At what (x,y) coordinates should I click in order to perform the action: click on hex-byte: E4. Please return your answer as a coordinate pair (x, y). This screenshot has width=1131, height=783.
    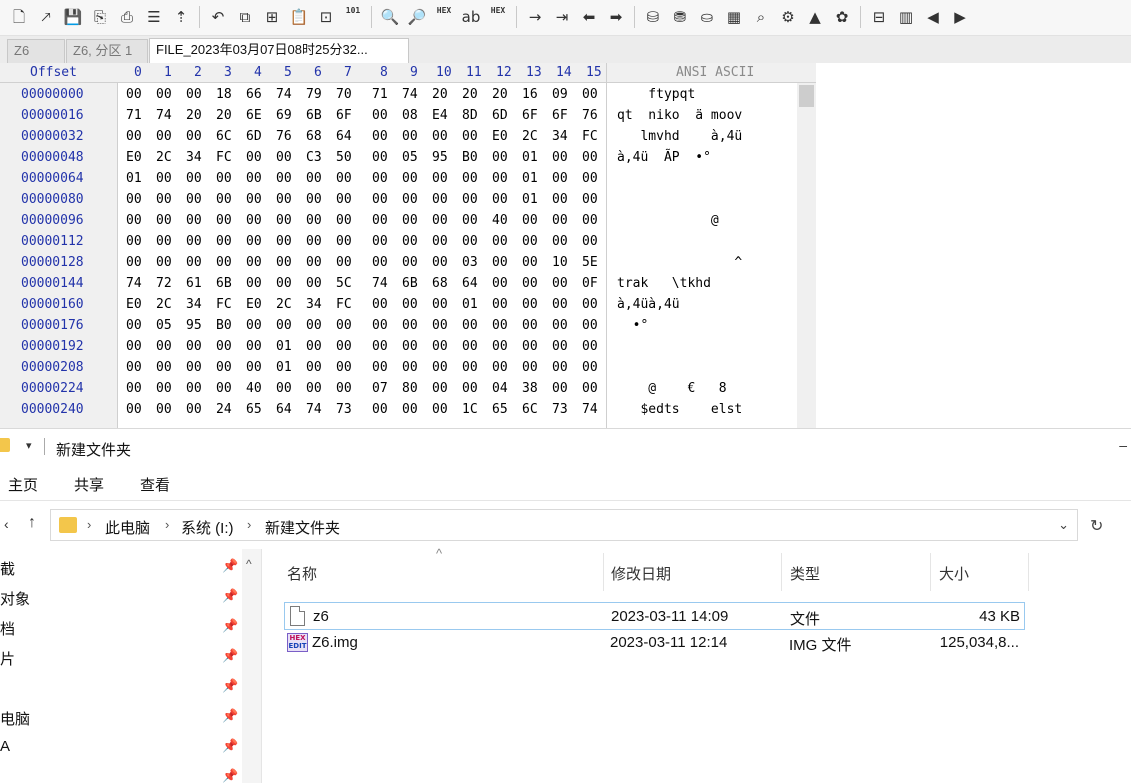
    Looking at the image, I should click on (440, 115).